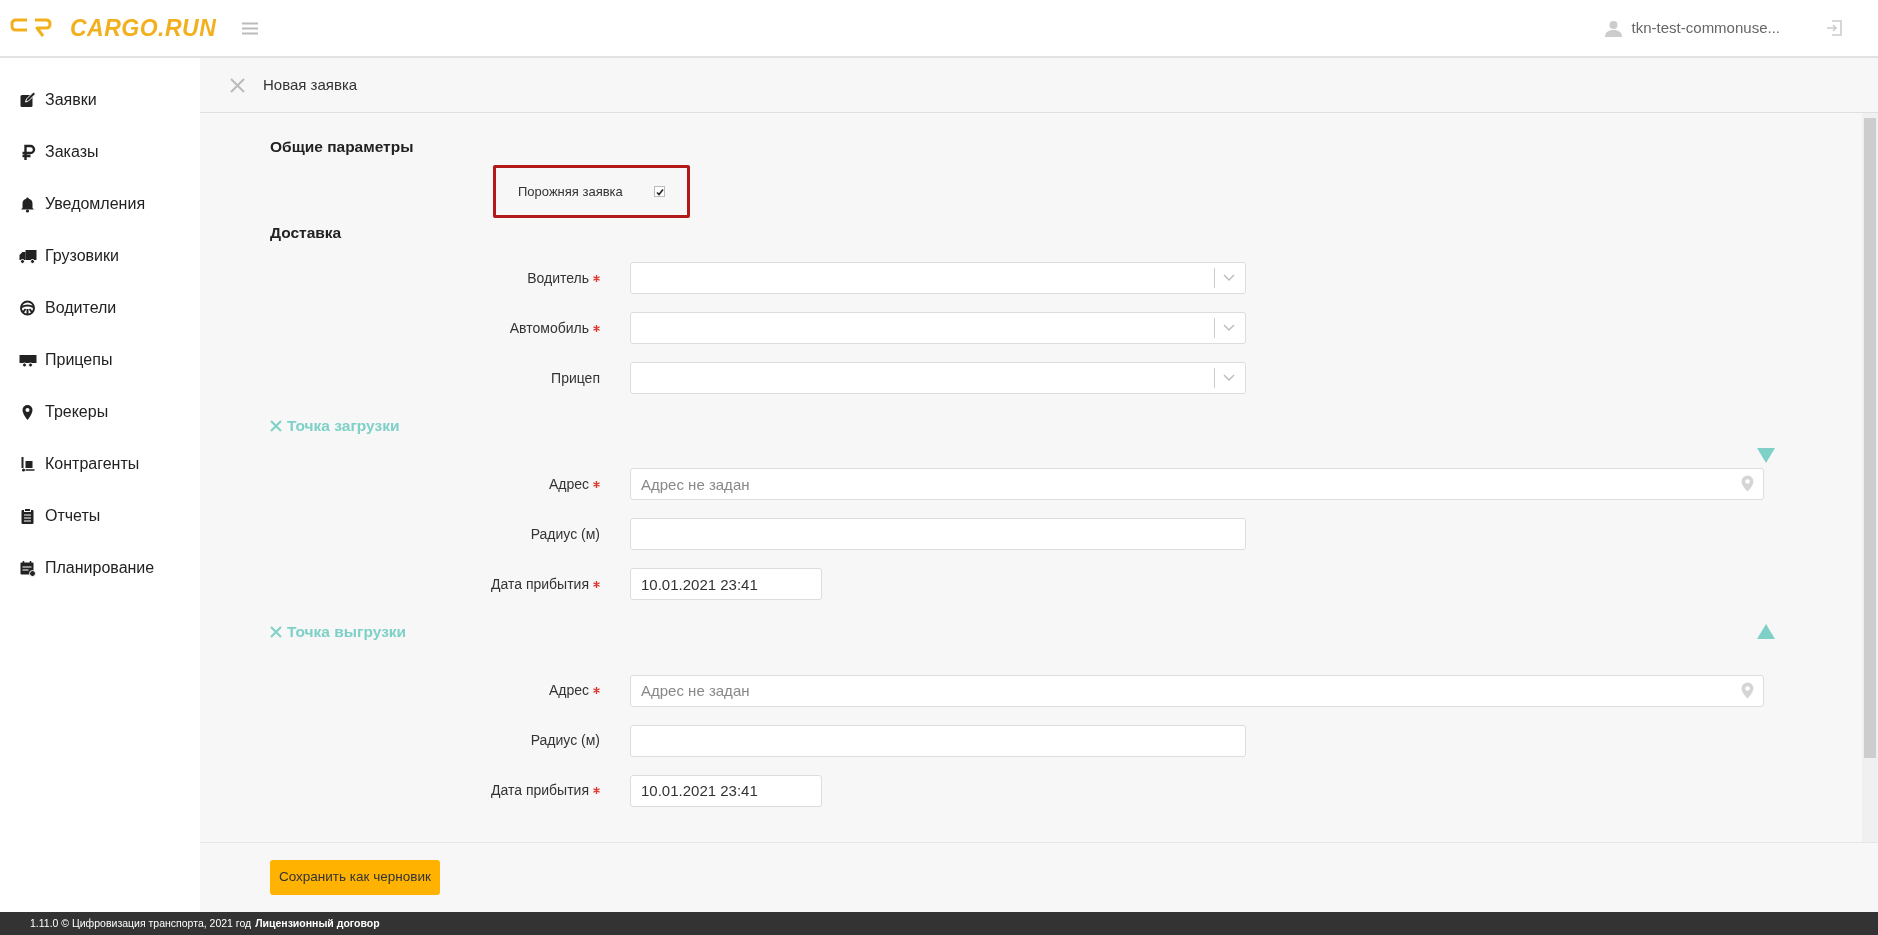 Image resolution: width=1878 pixels, height=935 pixels. I want to click on sidebar-item: Уведомления, so click(100, 204).